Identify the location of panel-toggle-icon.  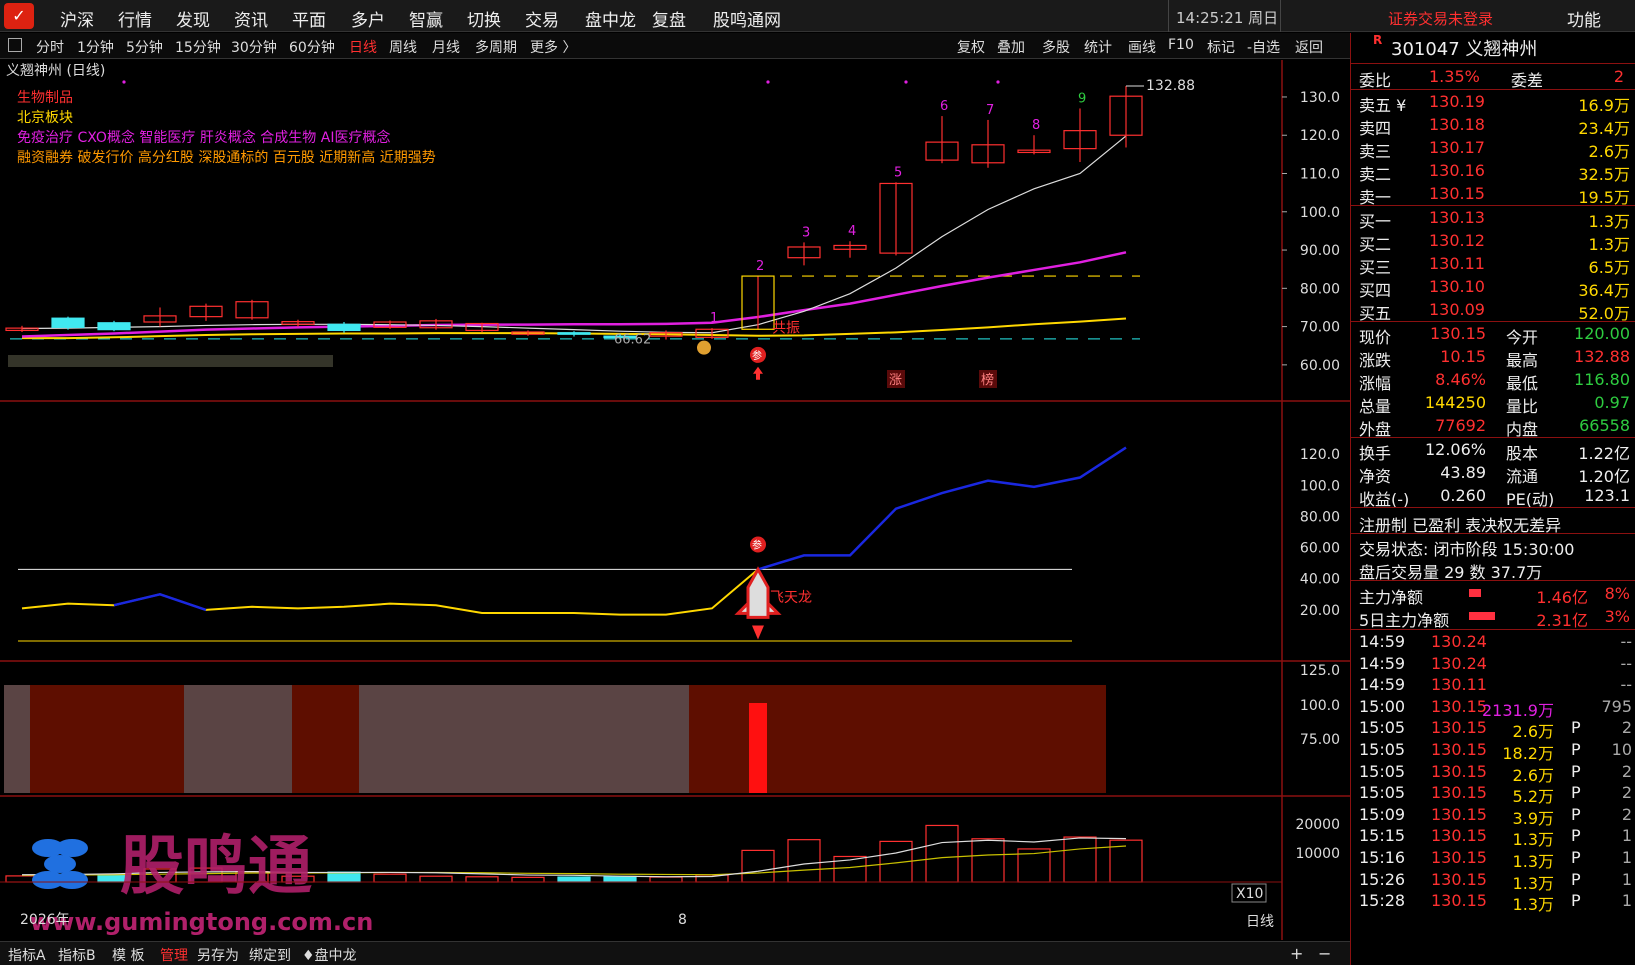
(15, 45).